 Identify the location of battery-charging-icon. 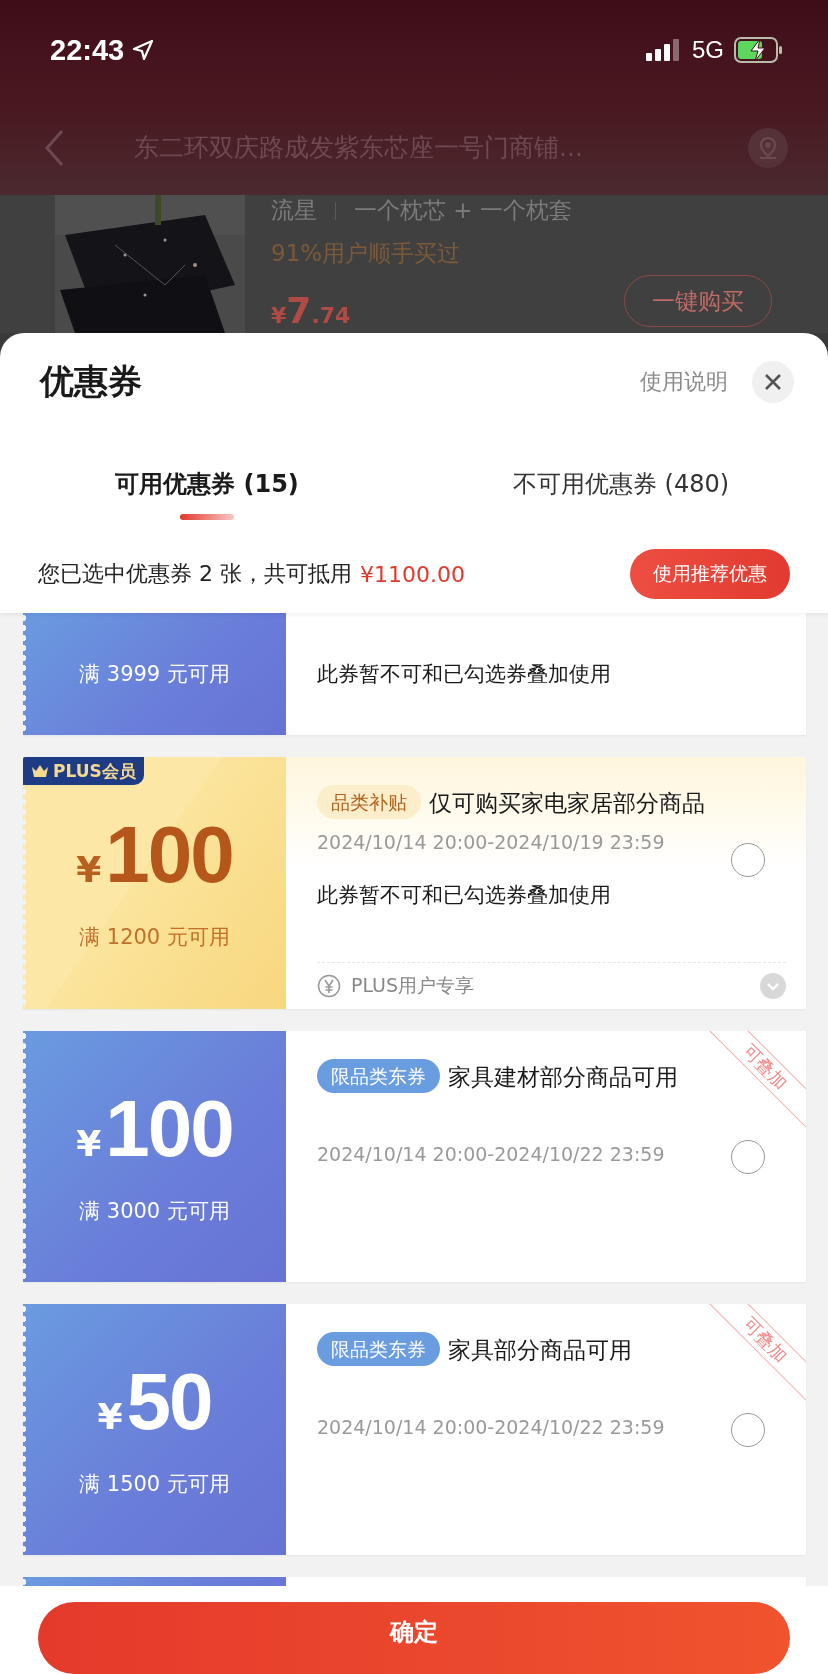
(759, 50).